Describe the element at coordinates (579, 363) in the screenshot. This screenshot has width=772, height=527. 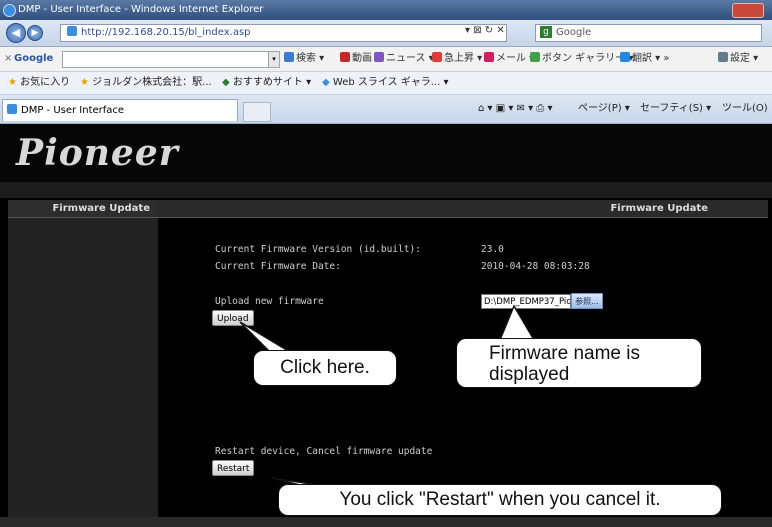
I see `callout-firmware-name: Firmware name is displayed` at that location.